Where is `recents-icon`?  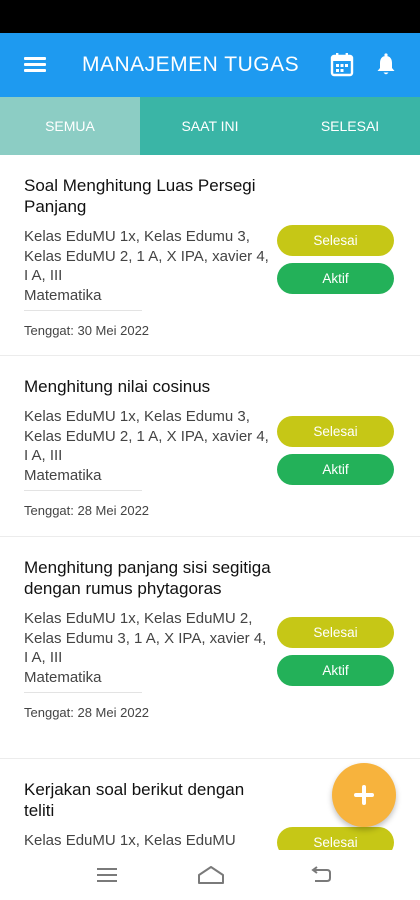 recents-icon is located at coordinates (107, 875).